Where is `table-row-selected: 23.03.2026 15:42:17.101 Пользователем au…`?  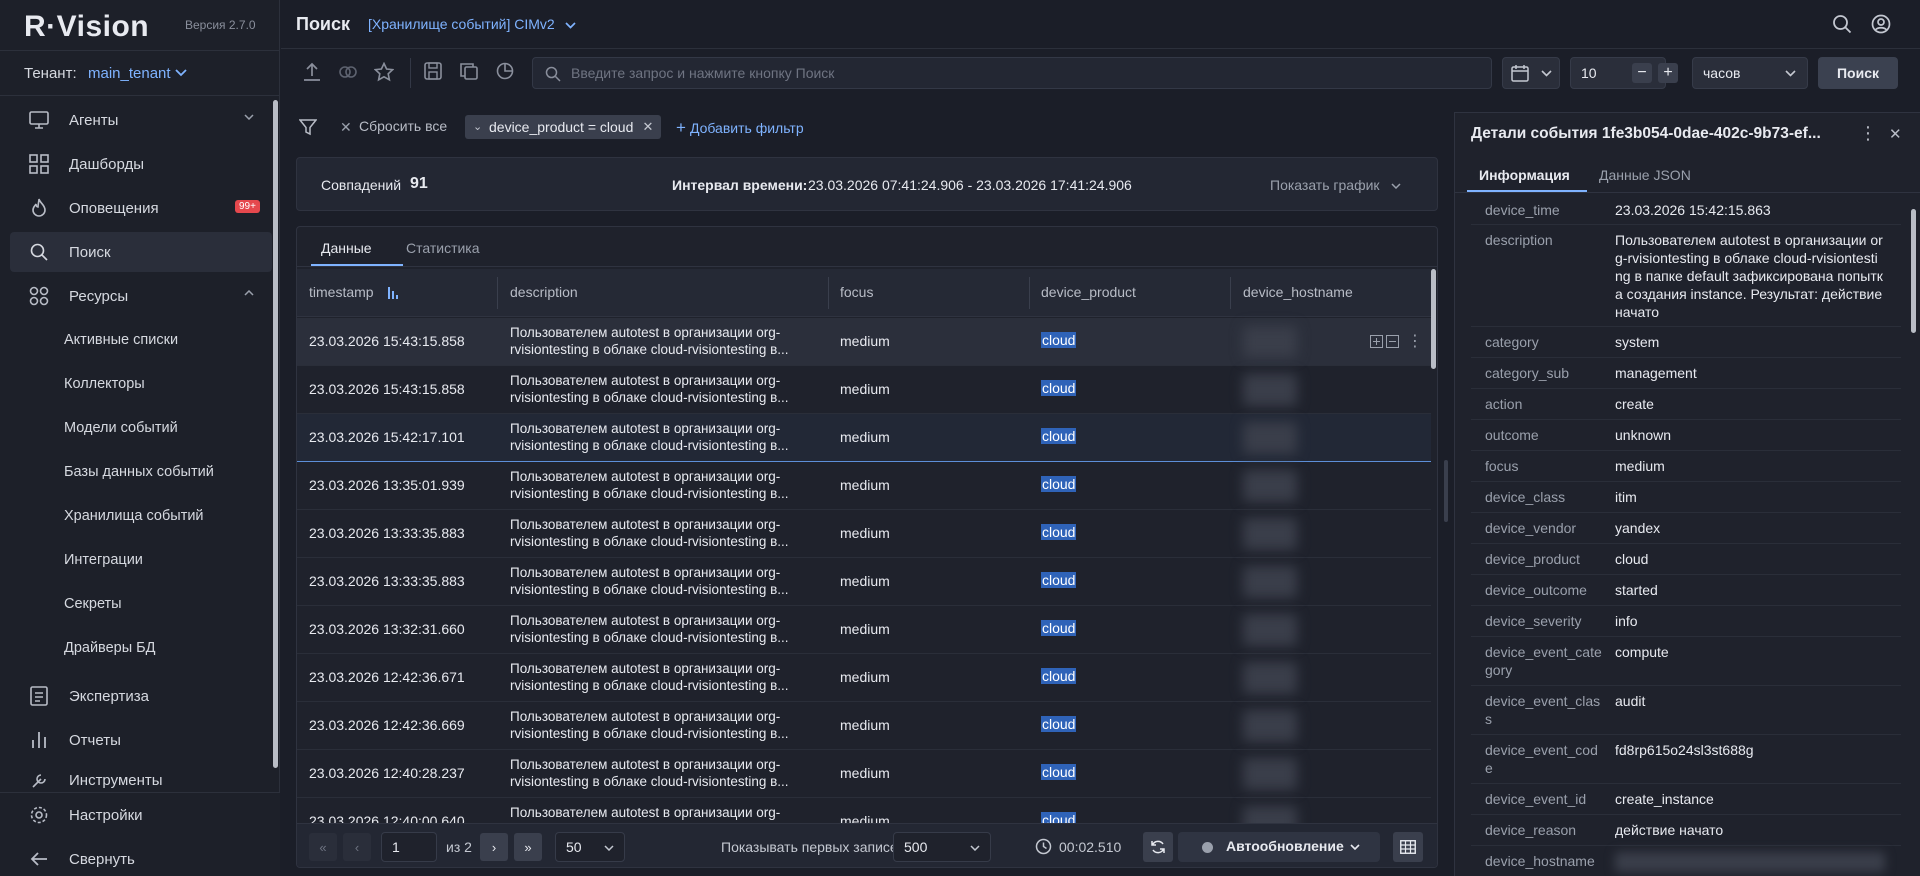
table-row-selected: 23.03.2026 15:42:17.101 Пользователем au… is located at coordinates (864, 438).